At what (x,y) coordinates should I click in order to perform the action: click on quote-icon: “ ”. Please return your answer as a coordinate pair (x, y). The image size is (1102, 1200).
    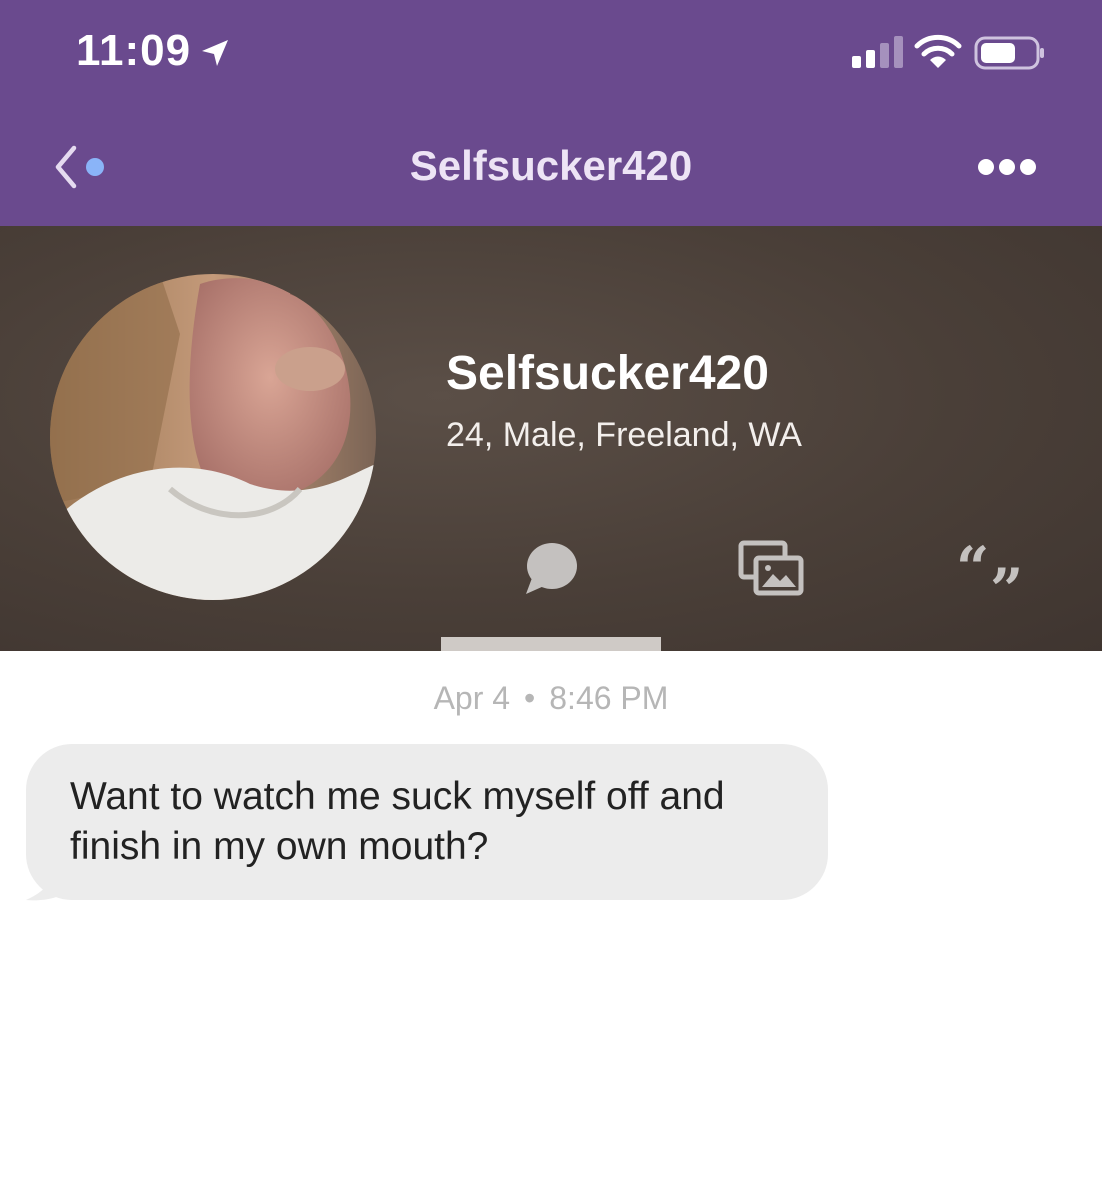
    Looking at the image, I should click on (991, 567).